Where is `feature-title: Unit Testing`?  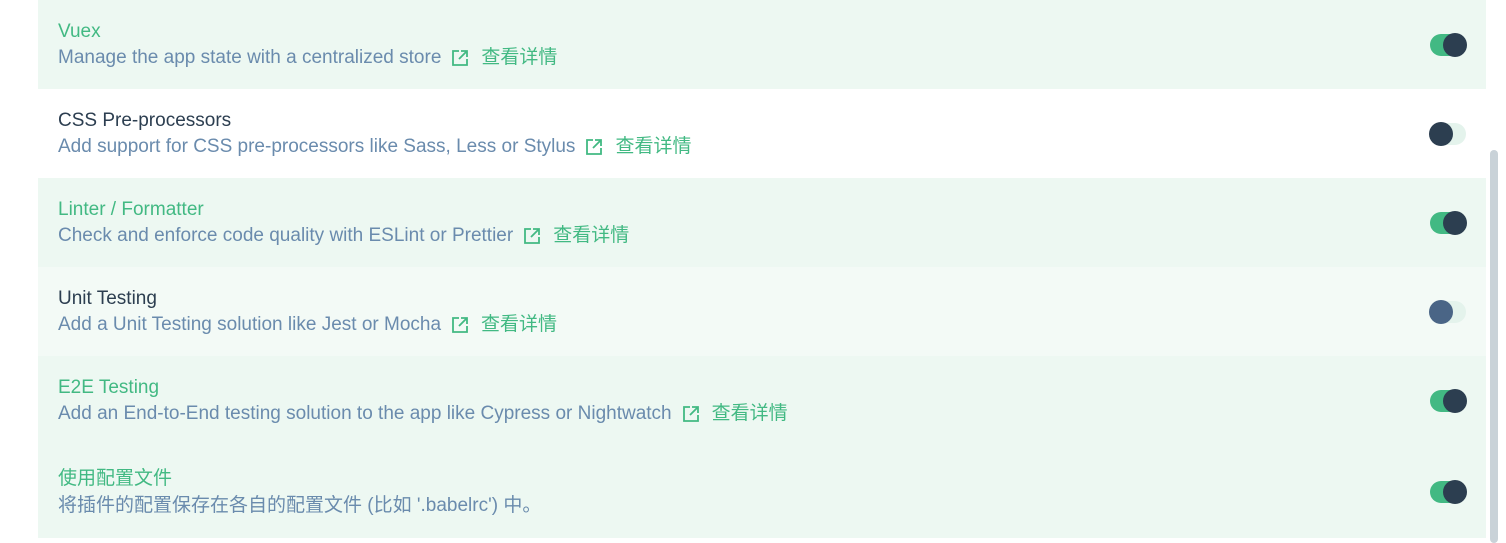
feature-title: Unit Testing is located at coordinates (107, 298).